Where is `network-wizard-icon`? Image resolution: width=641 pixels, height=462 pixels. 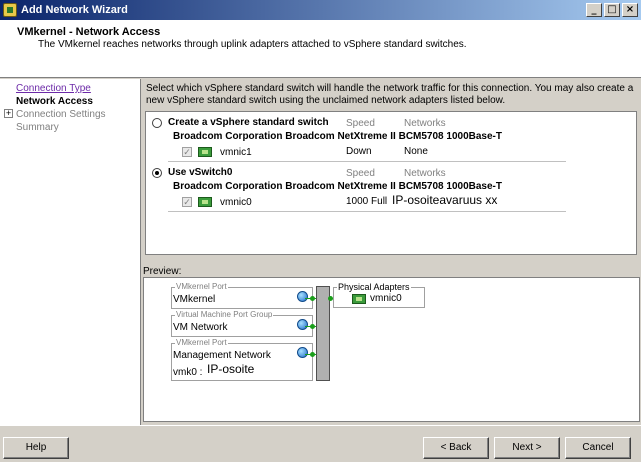
network-wizard-icon is located at coordinates (10, 10).